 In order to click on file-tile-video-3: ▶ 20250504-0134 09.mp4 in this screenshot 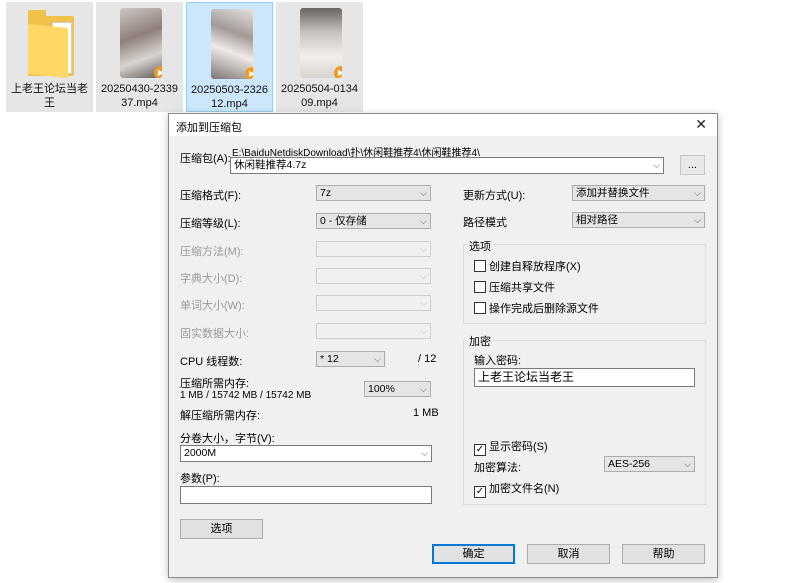, I will do `click(319, 57)`.